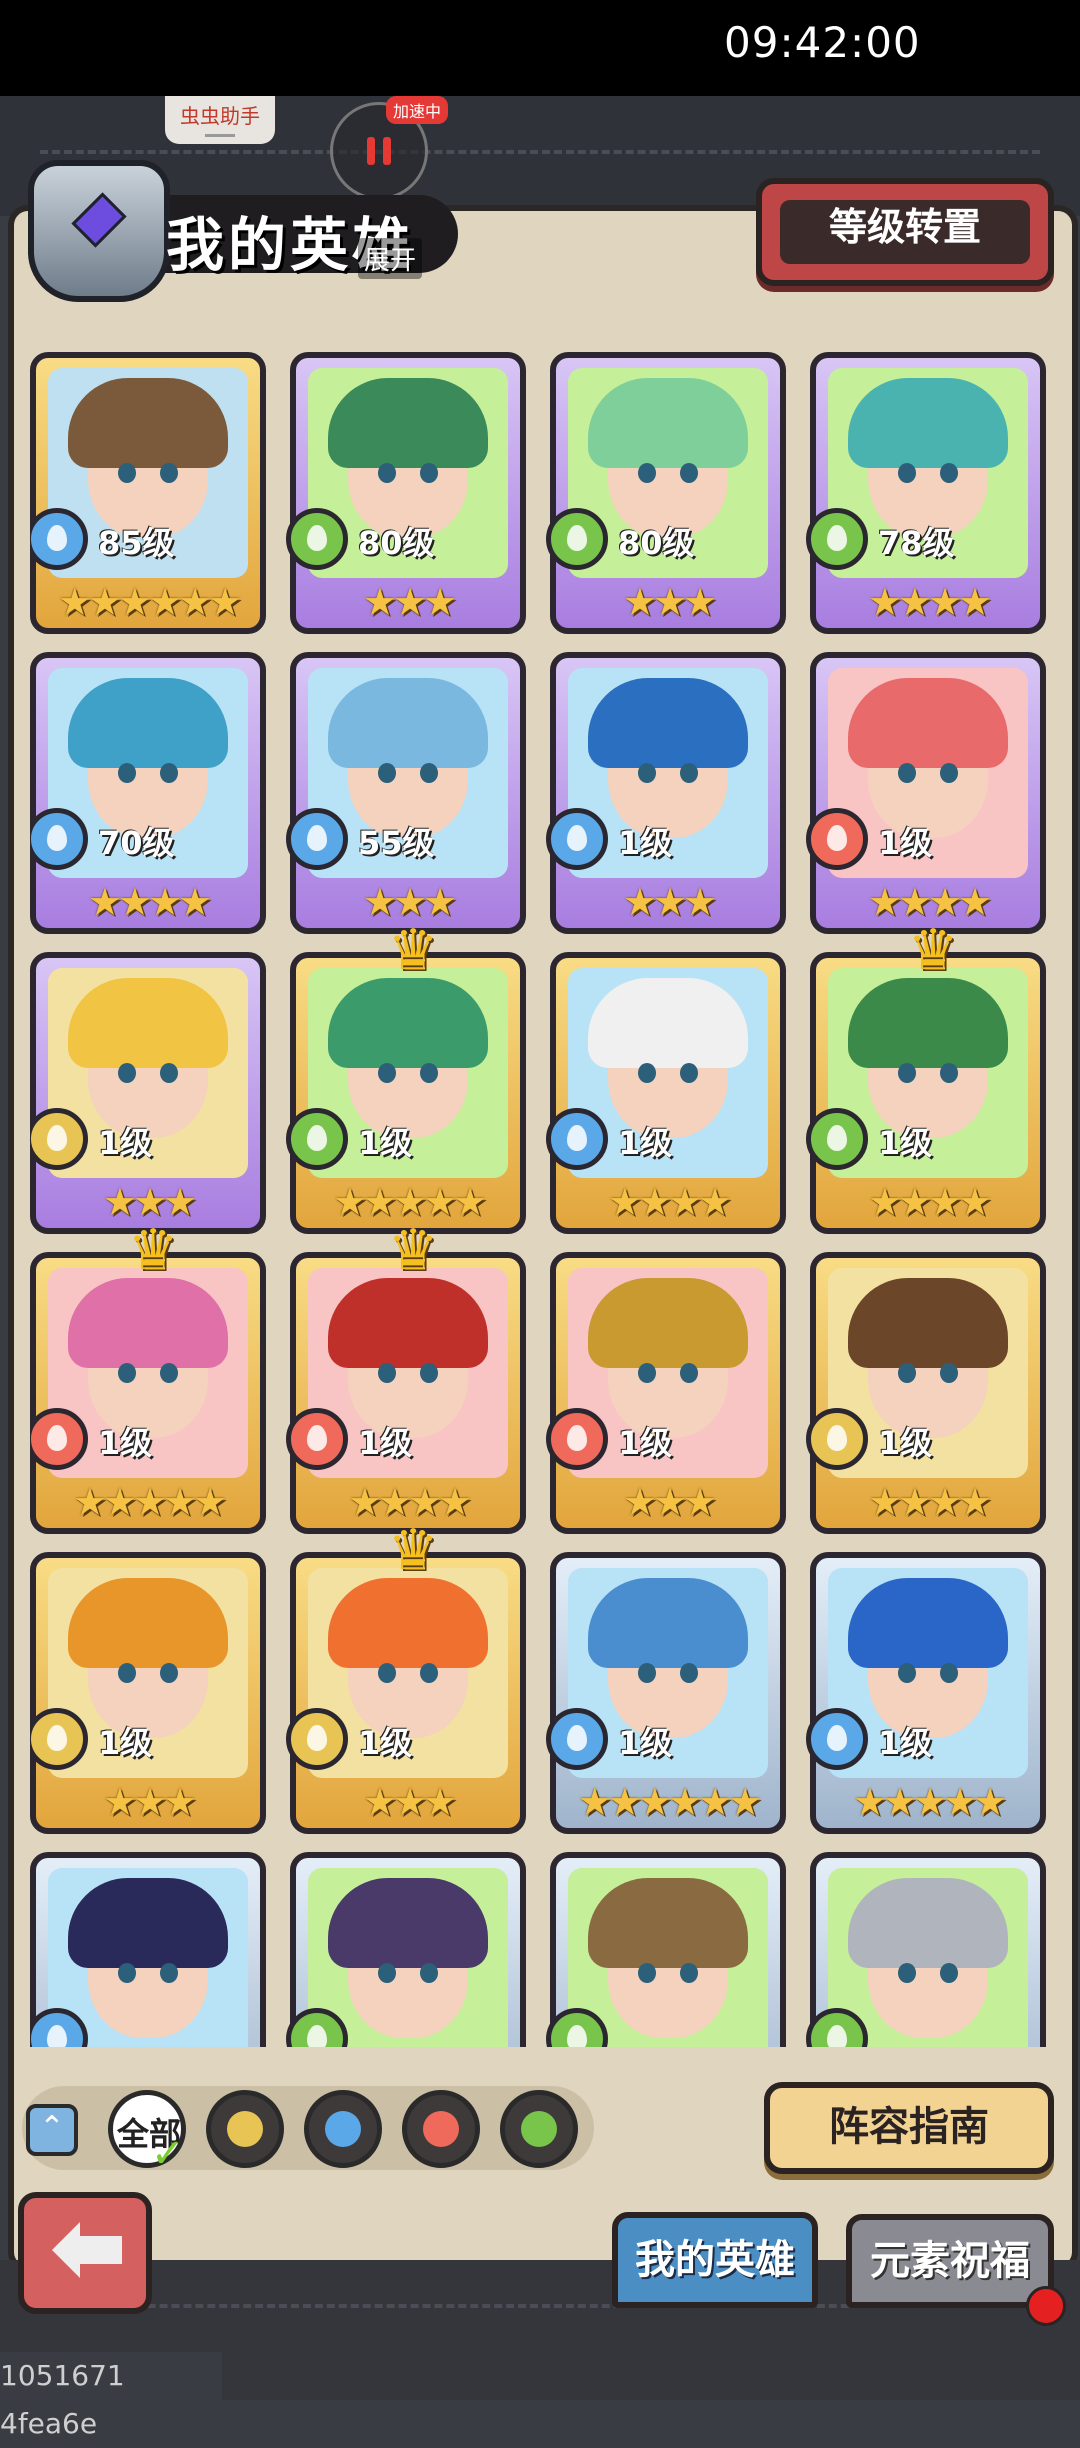 This screenshot has width=1080, height=2448. I want to click on filter-fire-button, so click(441, 2129).